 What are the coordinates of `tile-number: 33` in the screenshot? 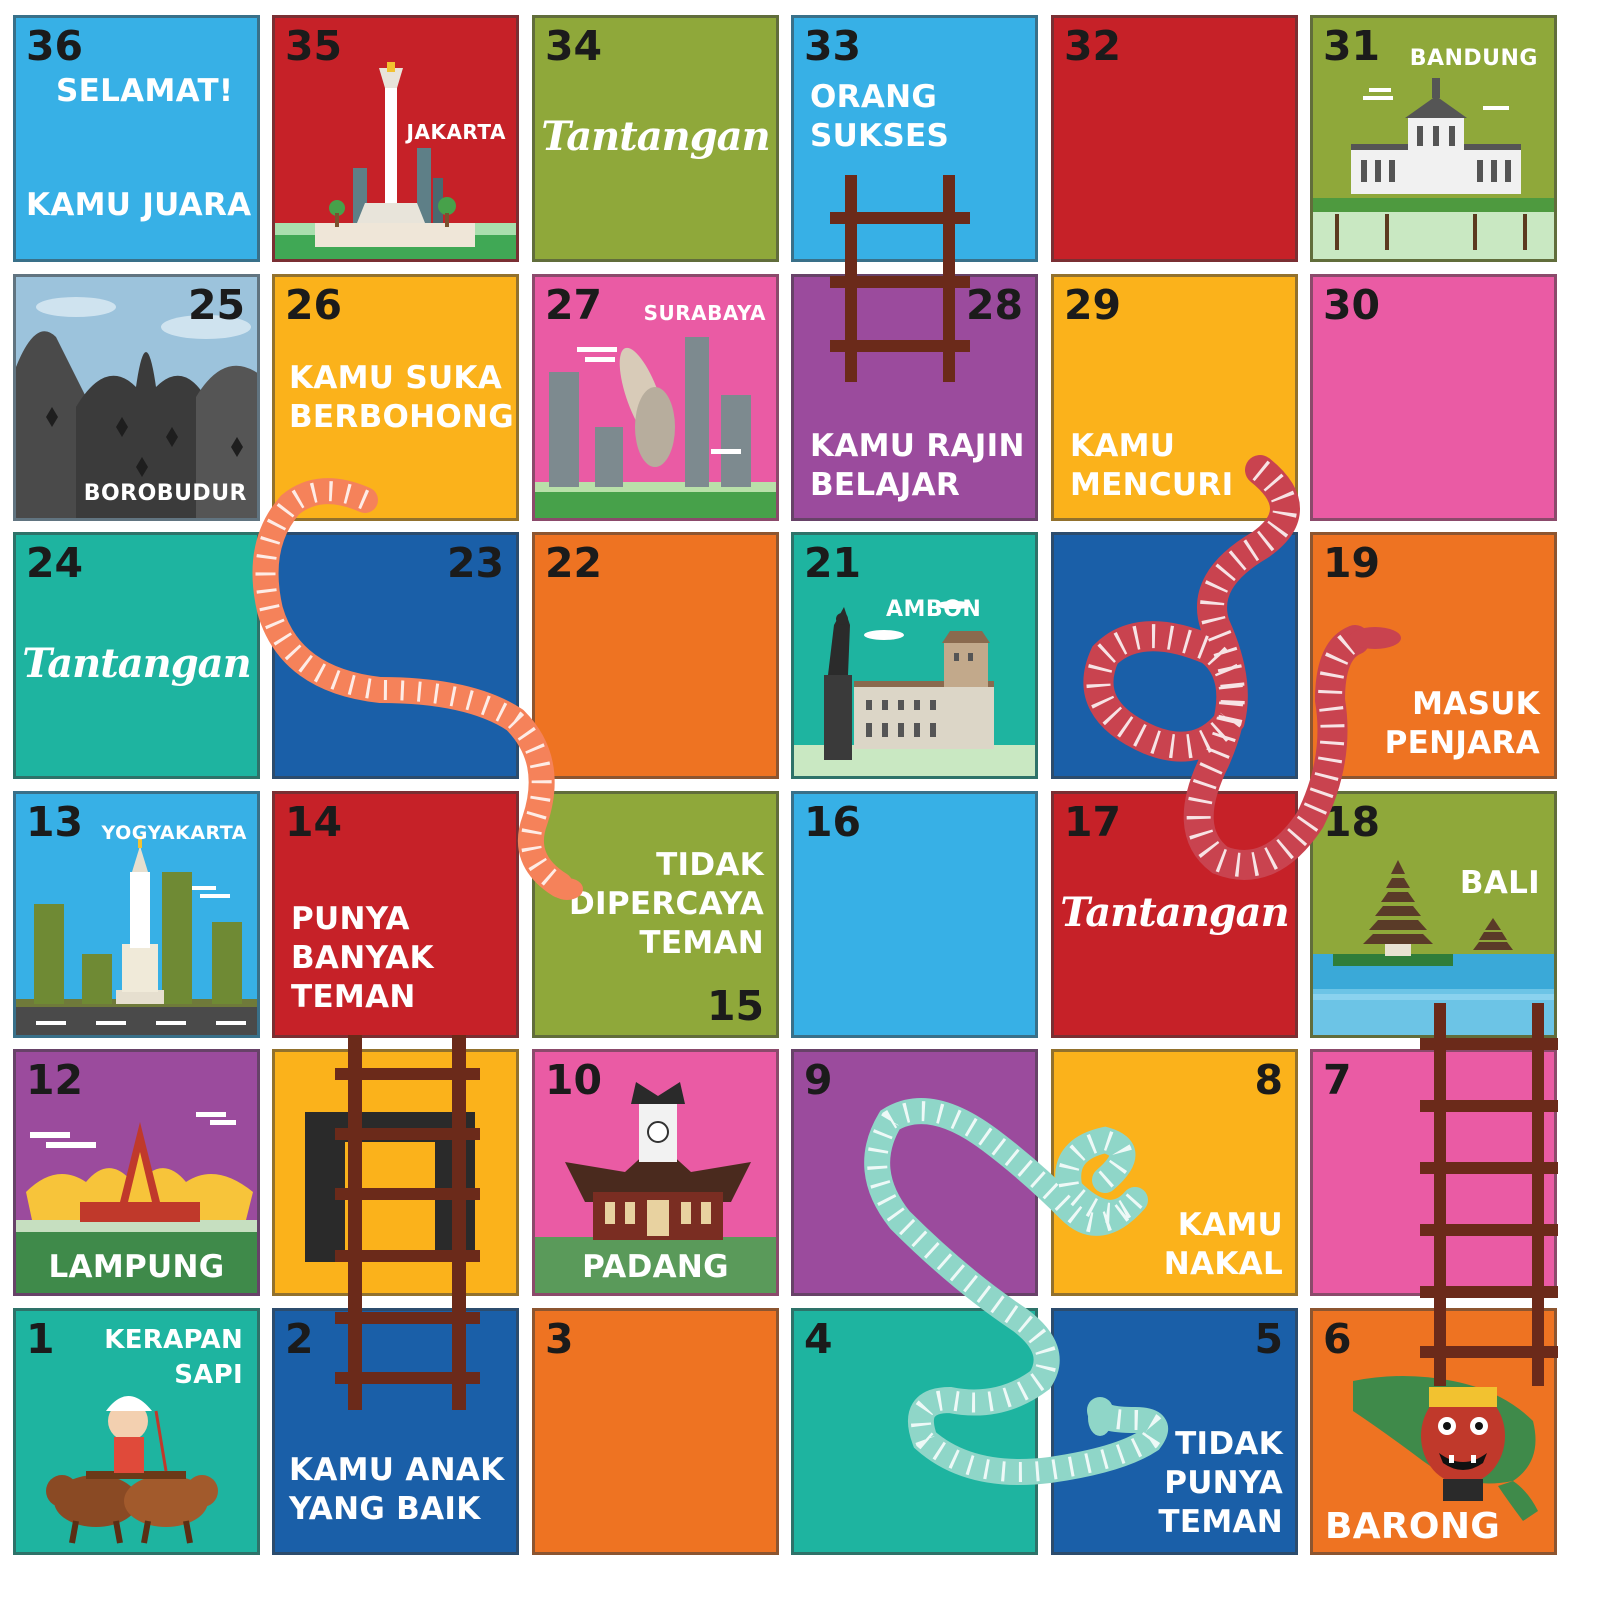 It's located at (833, 46).